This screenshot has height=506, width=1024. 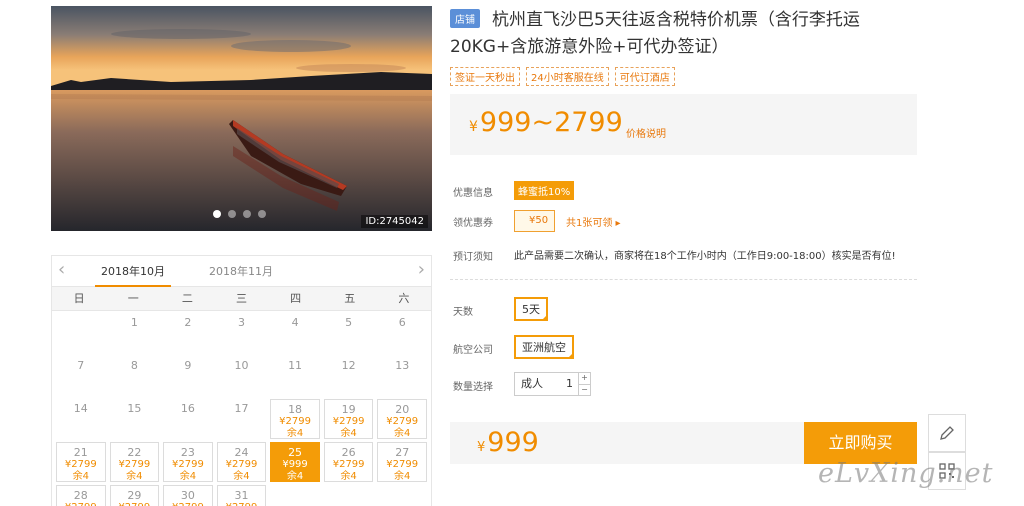 I want to click on chevron-right-icon: ›, so click(x=421, y=270).